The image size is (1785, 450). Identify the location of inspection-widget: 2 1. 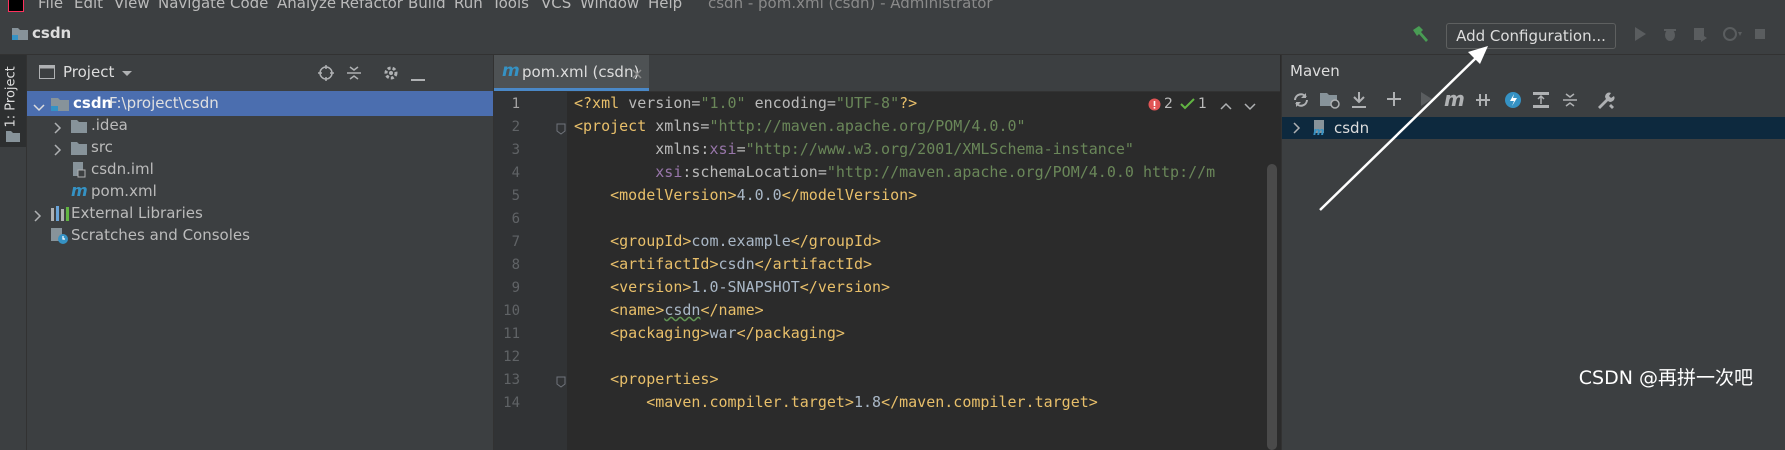
(1203, 105).